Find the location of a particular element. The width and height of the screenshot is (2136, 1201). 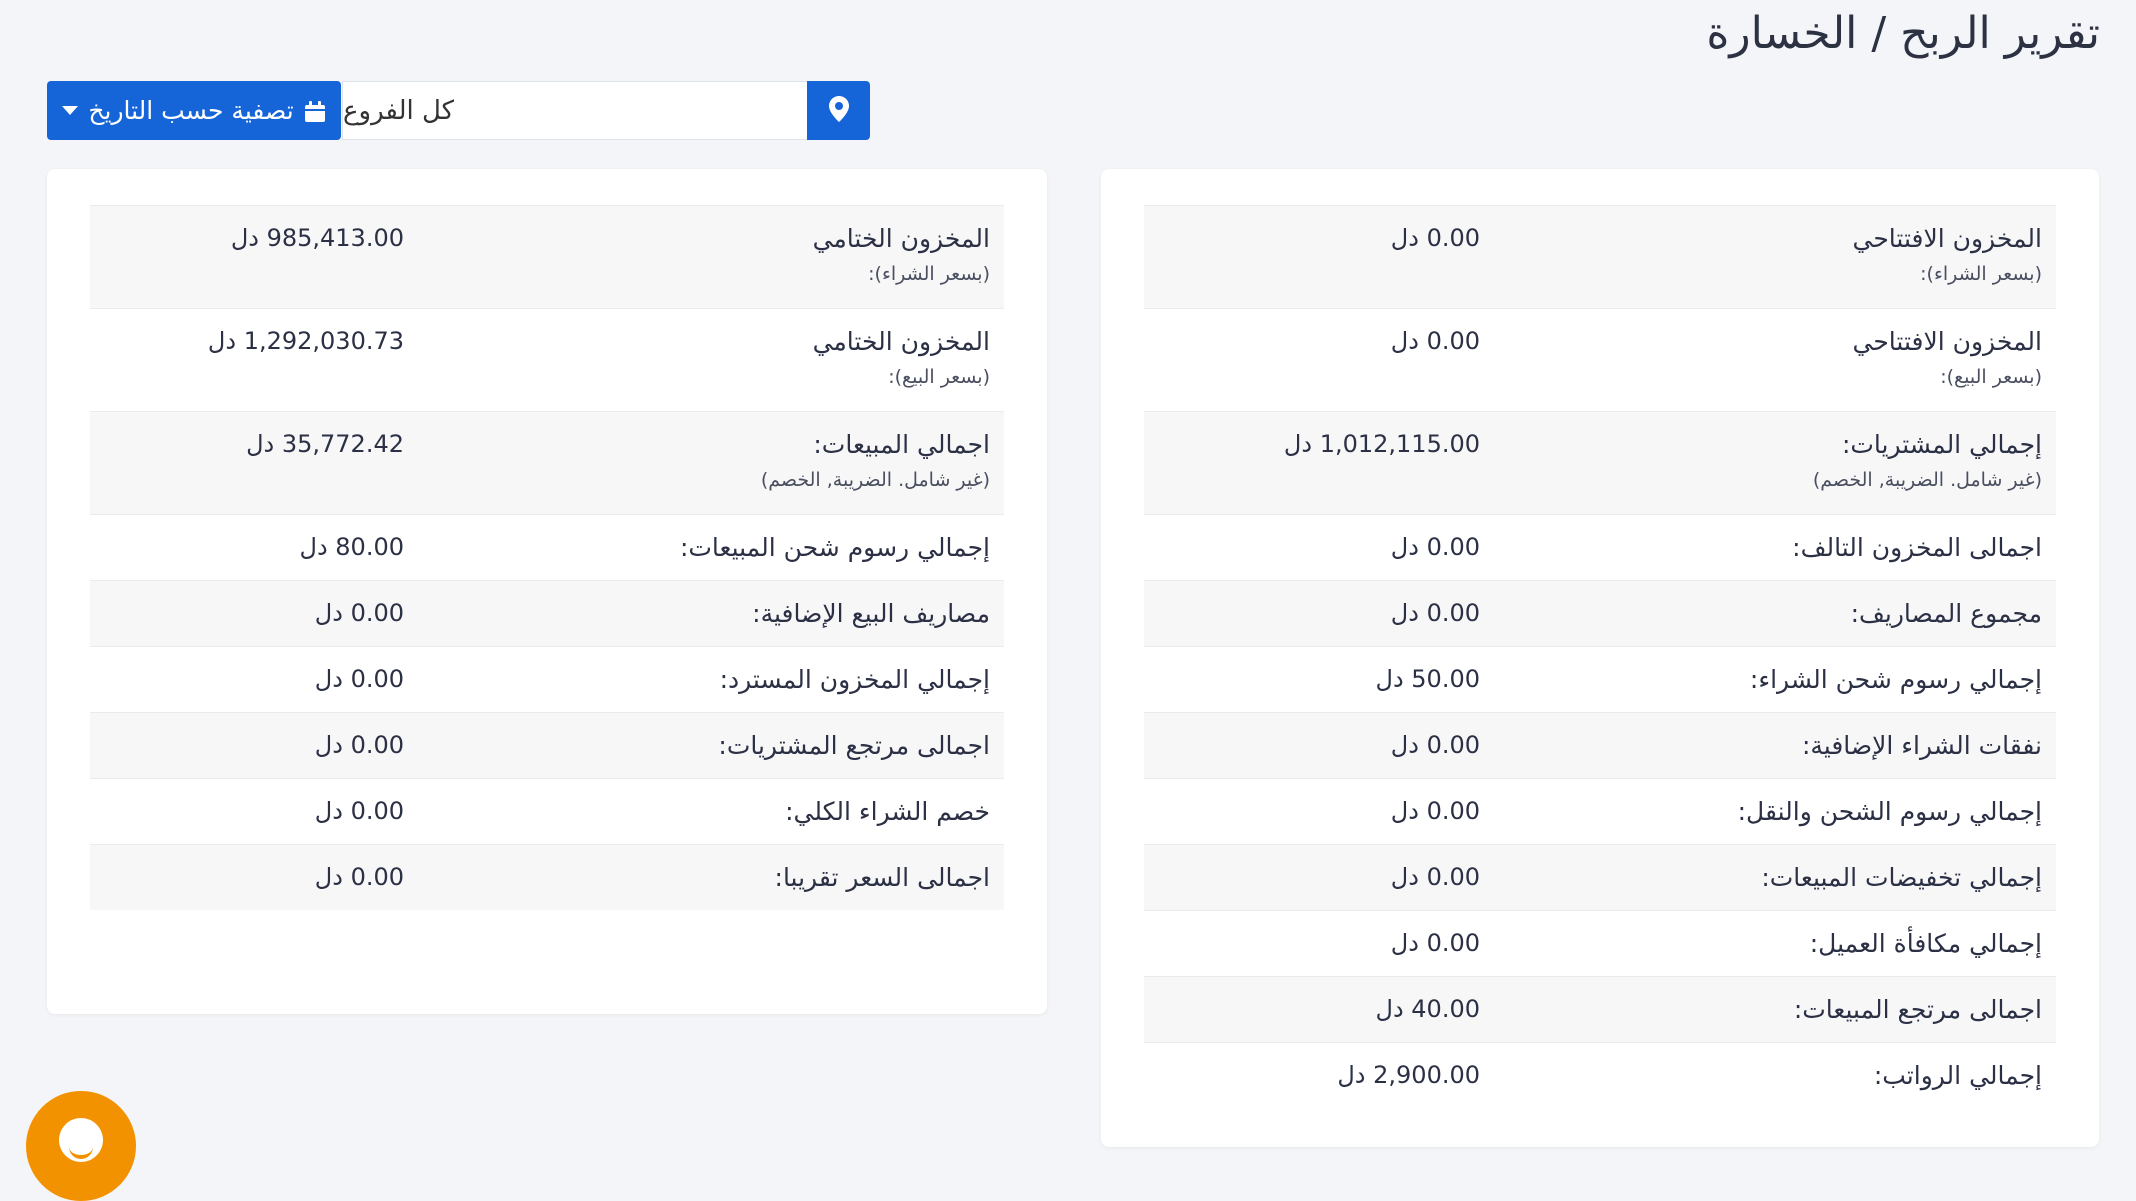

map-marker-icon is located at coordinates (838, 110).